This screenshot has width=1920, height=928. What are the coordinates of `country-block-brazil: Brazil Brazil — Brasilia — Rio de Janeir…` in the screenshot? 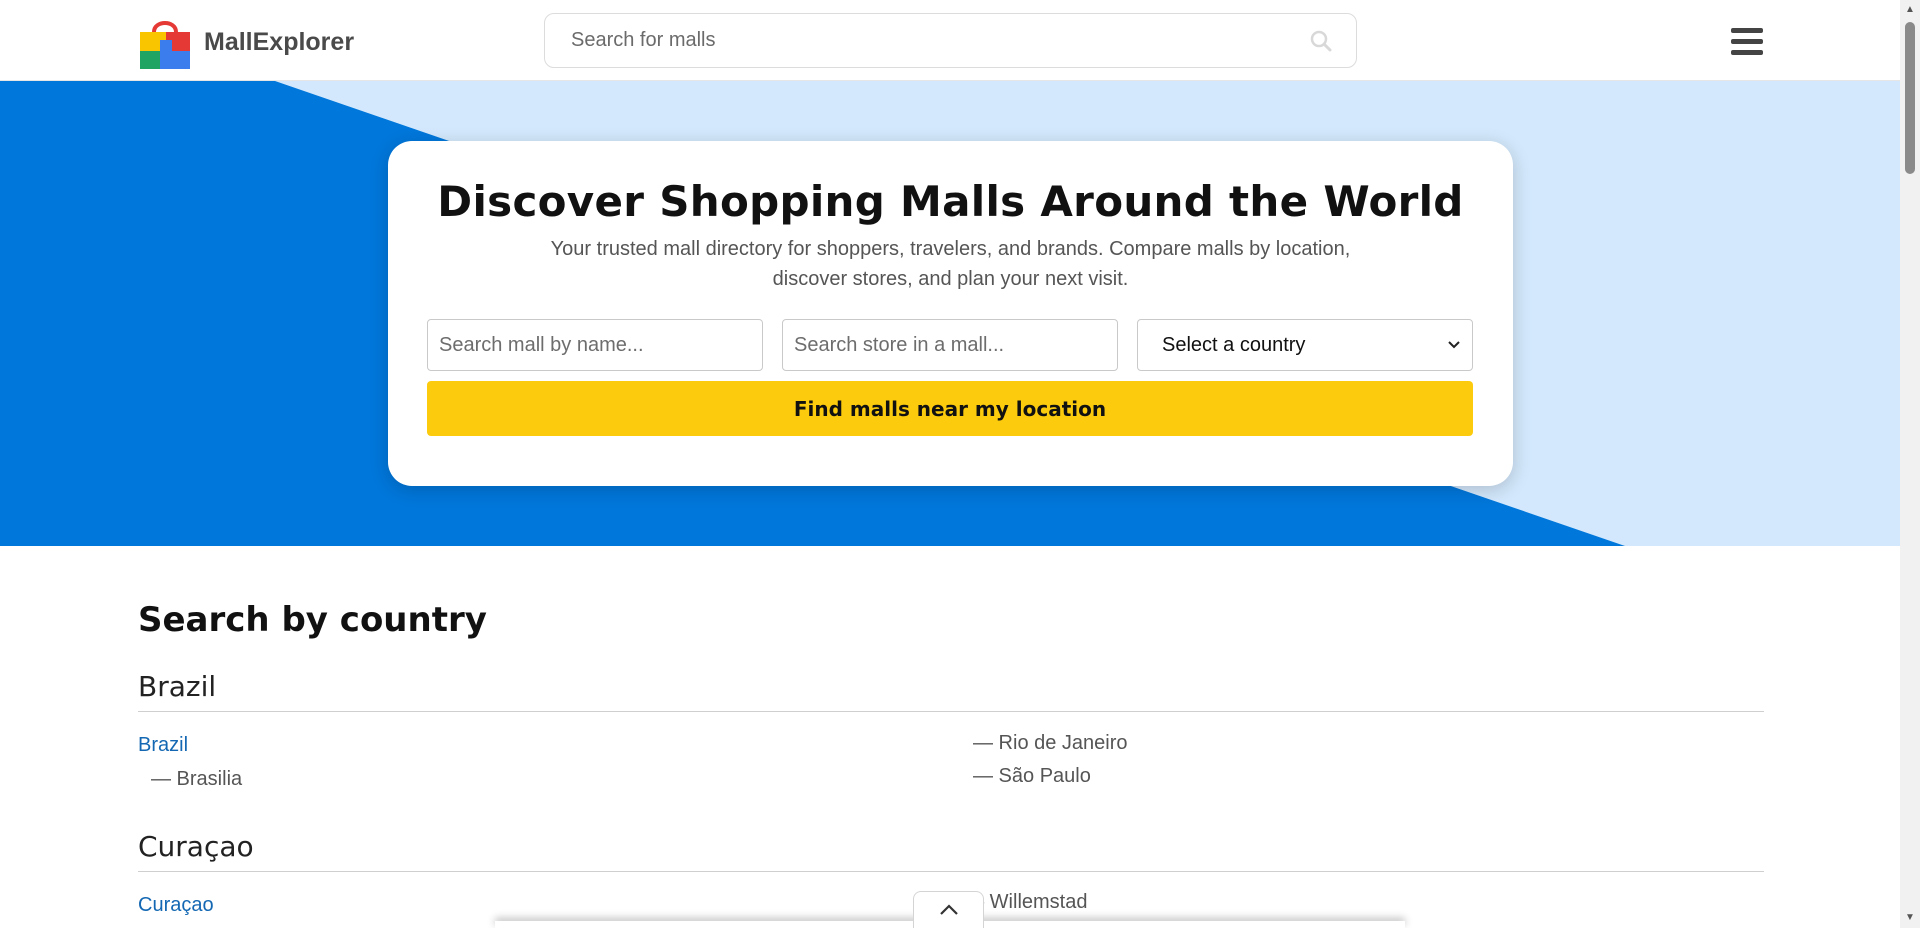 It's located at (951, 750).